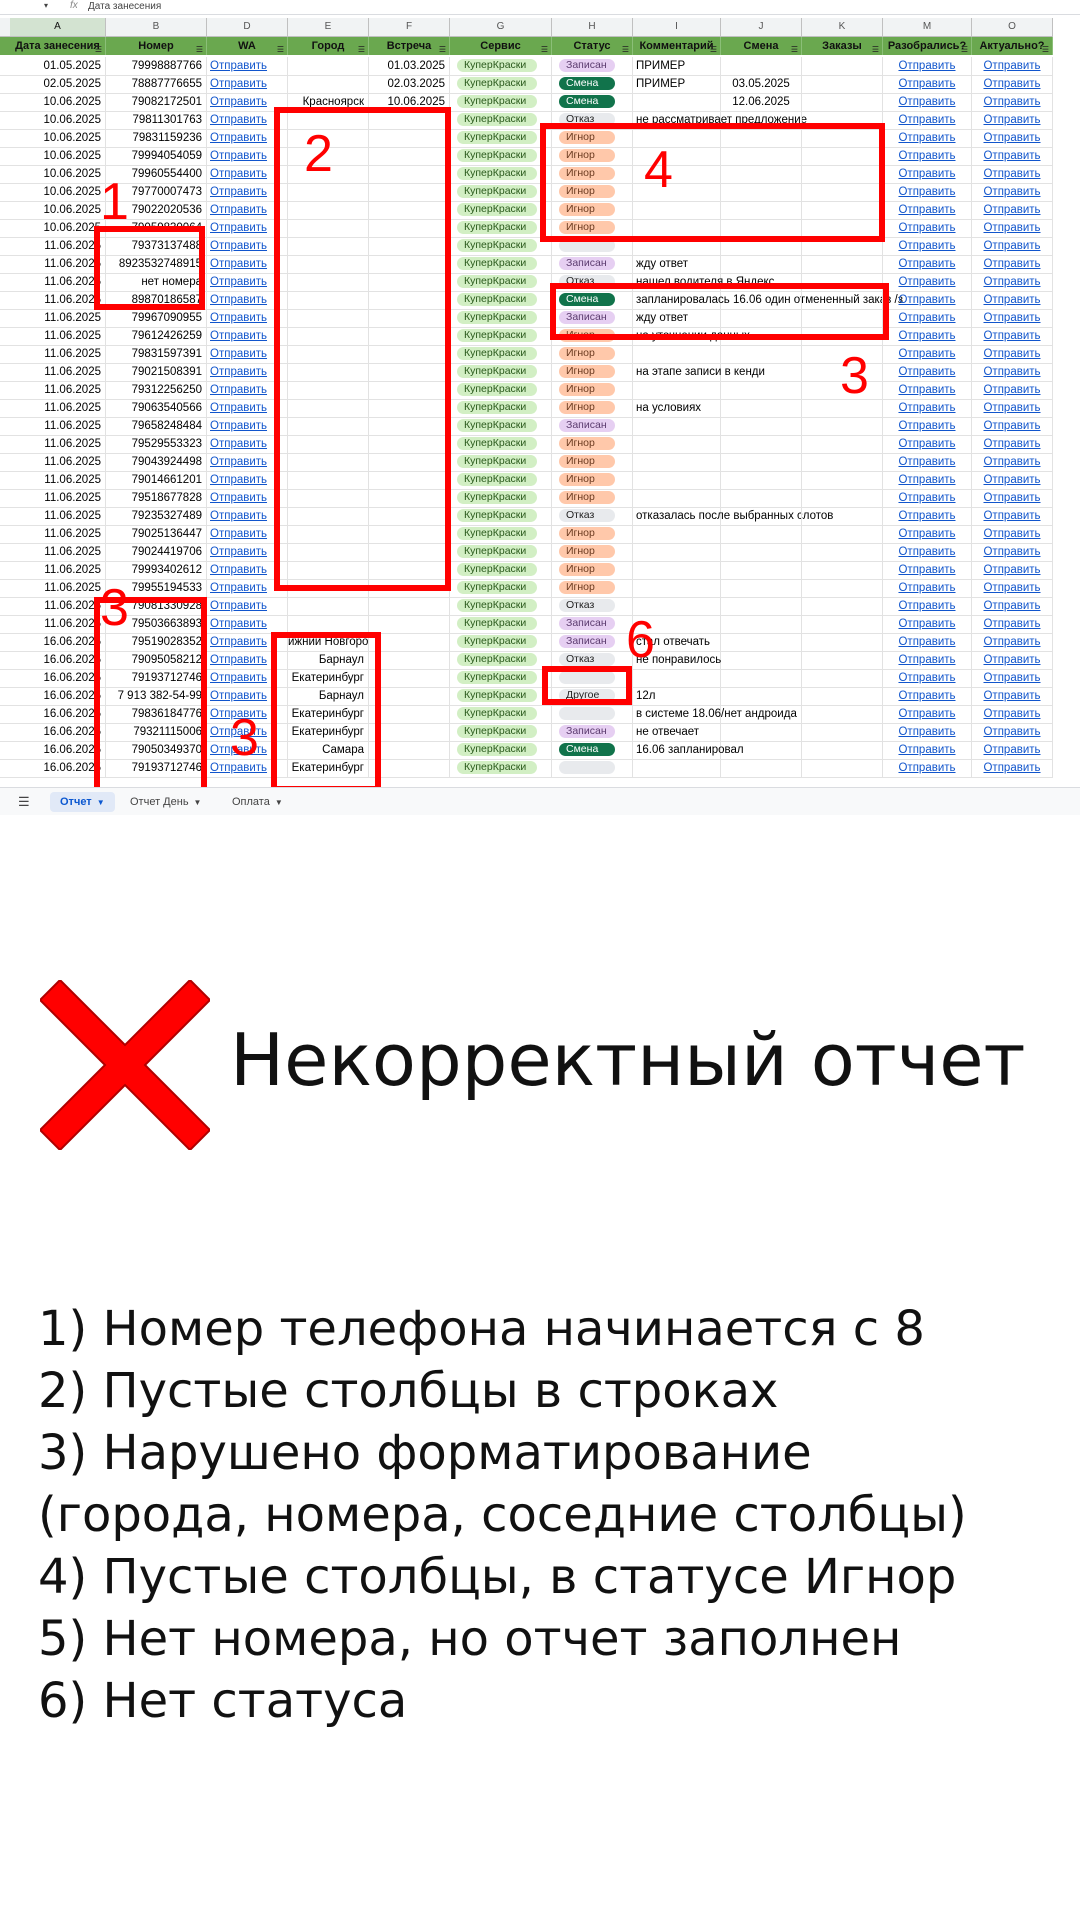  Describe the element at coordinates (677, 732) in the screenshot. I see `comment-cell: не отвечает` at that location.